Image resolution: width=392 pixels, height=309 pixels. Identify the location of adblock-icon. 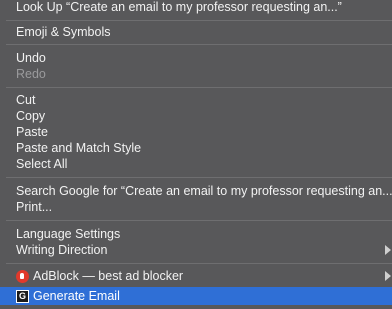
(22, 276).